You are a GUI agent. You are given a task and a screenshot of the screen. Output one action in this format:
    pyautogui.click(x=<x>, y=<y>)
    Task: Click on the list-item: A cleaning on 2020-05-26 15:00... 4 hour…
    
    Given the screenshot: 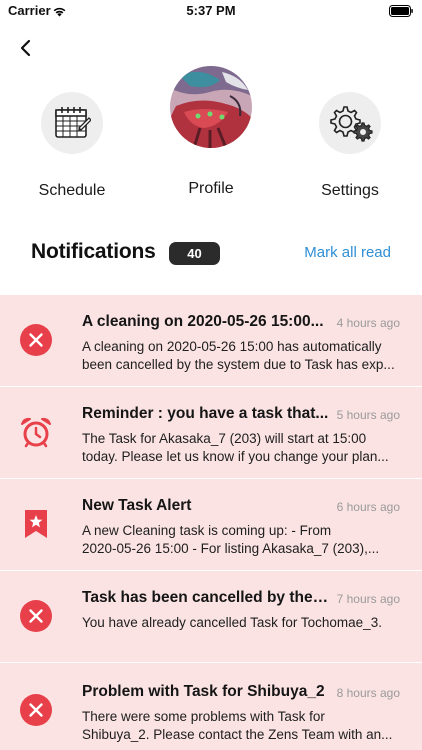 What is the action you would take?
    pyautogui.click(x=211, y=341)
    